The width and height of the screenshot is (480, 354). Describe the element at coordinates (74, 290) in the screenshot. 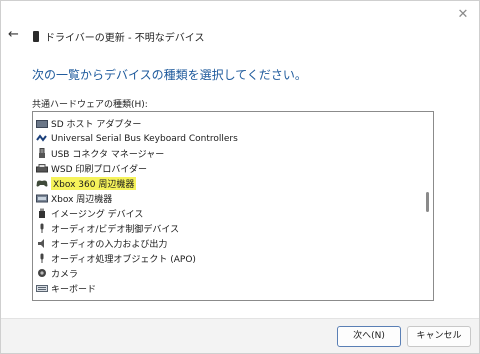

I see `list-item-label: キーボード` at that location.